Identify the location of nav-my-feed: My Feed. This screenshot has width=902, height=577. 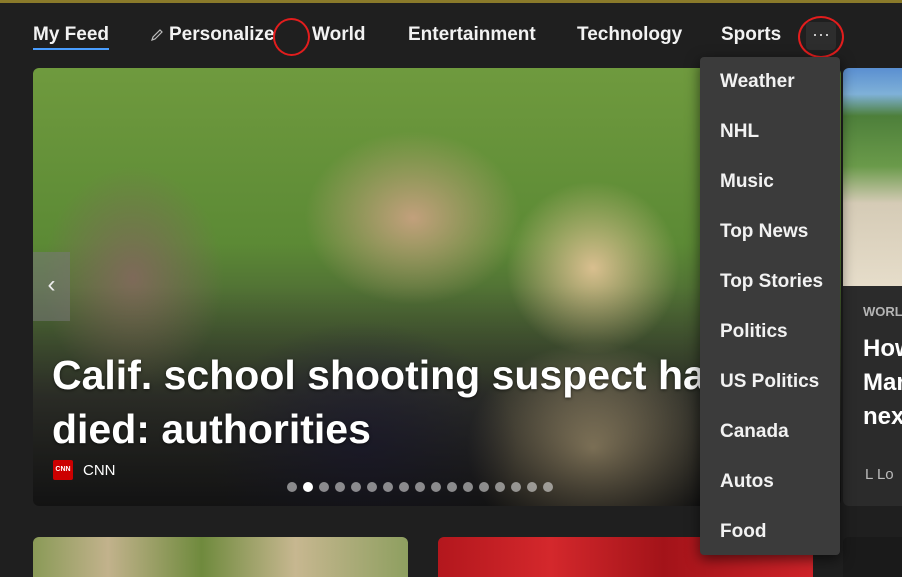
(71, 37).